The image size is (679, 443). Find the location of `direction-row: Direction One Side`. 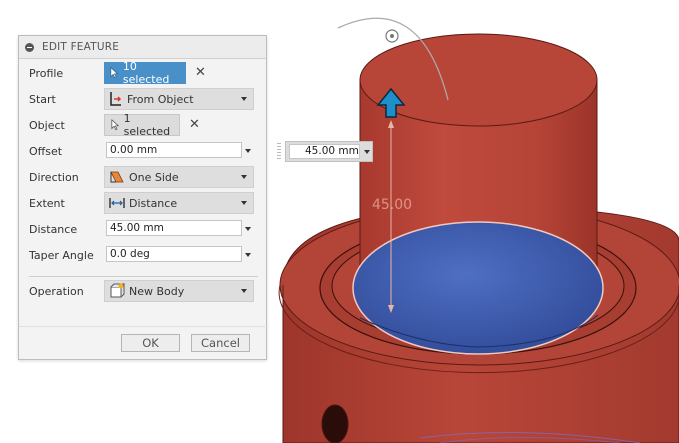

direction-row: Direction One Side is located at coordinates (143, 177).